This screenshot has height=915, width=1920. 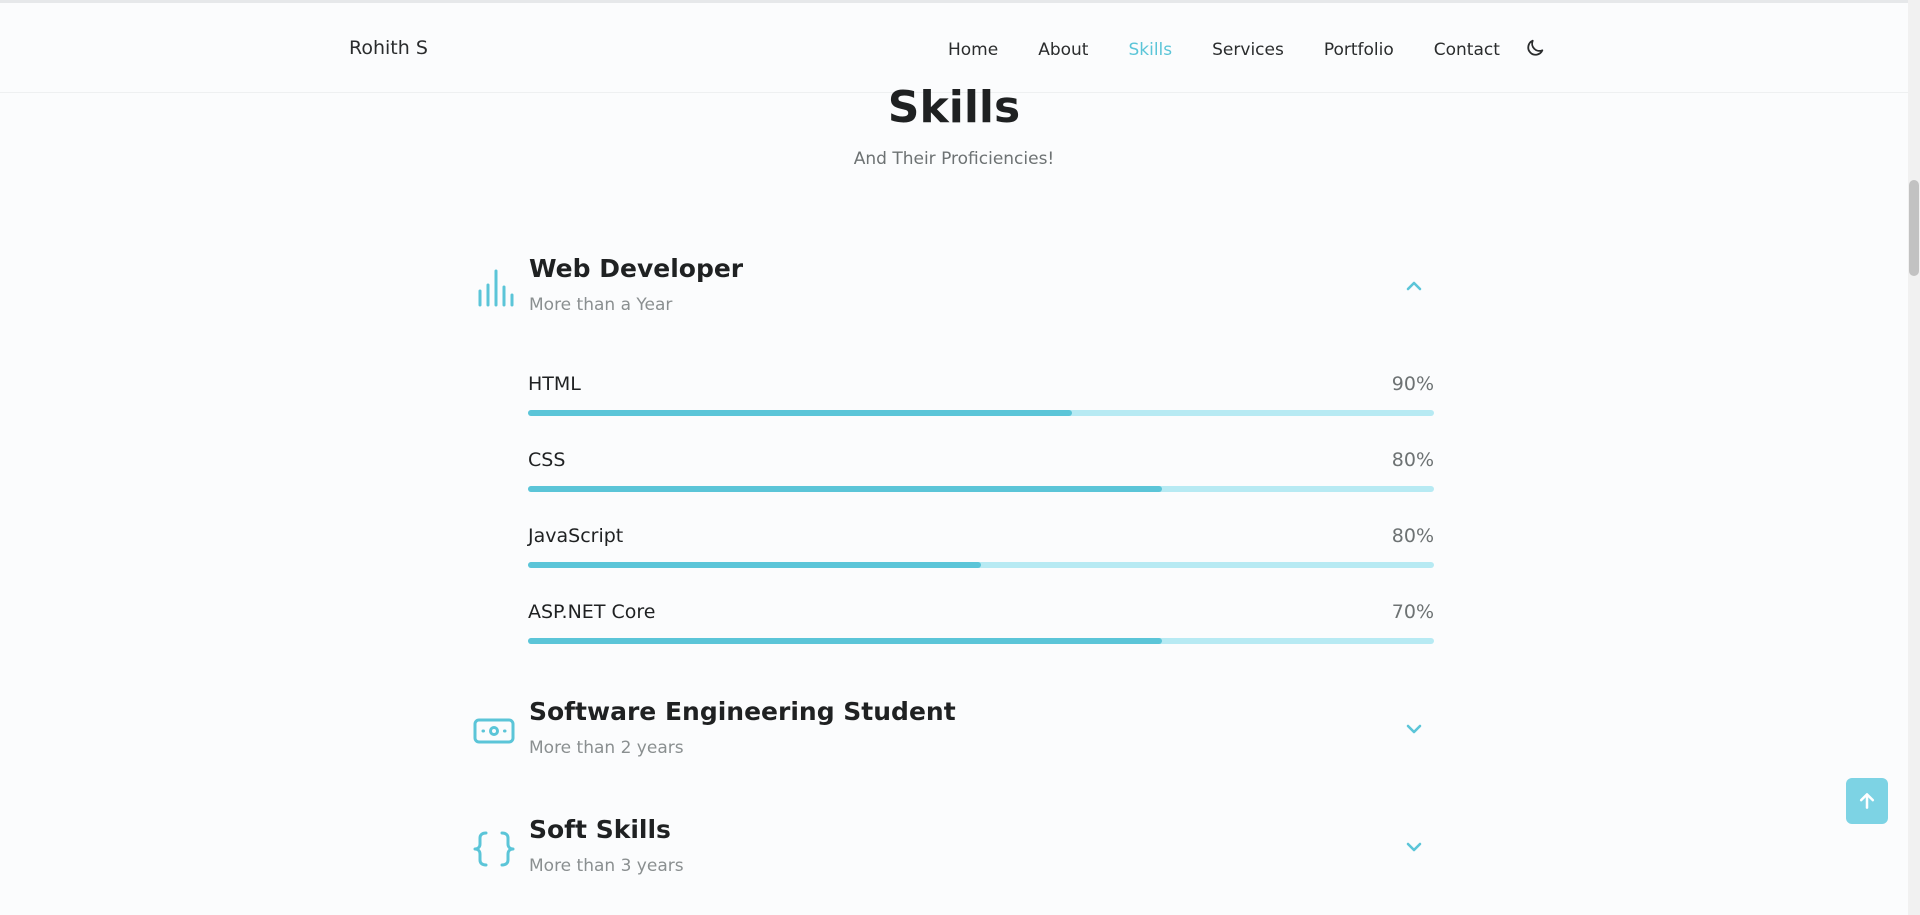 What do you see at coordinates (953, 851) in the screenshot?
I see `skill-group-soft-skills: Soft Skills More than 3 years` at bounding box center [953, 851].